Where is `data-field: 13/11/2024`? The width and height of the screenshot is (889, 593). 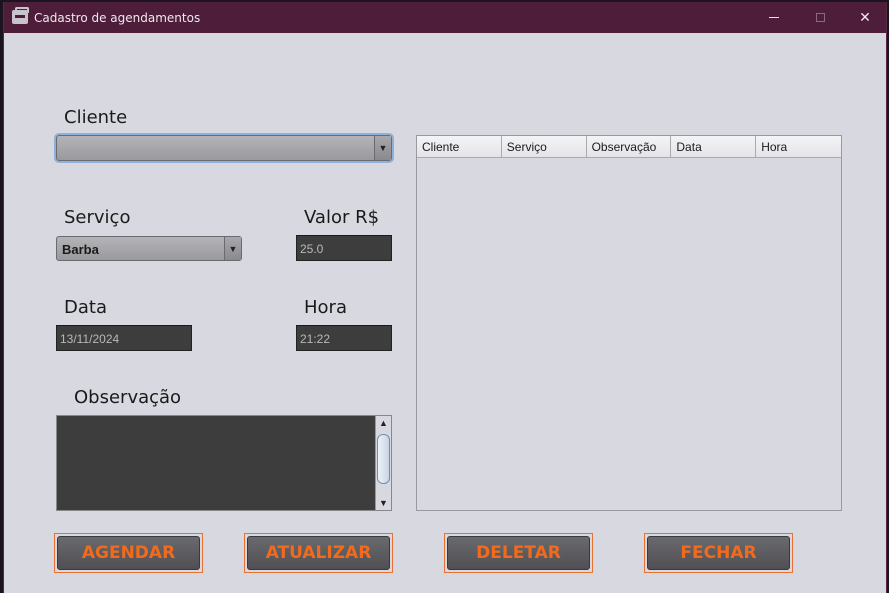
data-field: 13/11/2024 is located at coordinates (124, 338).